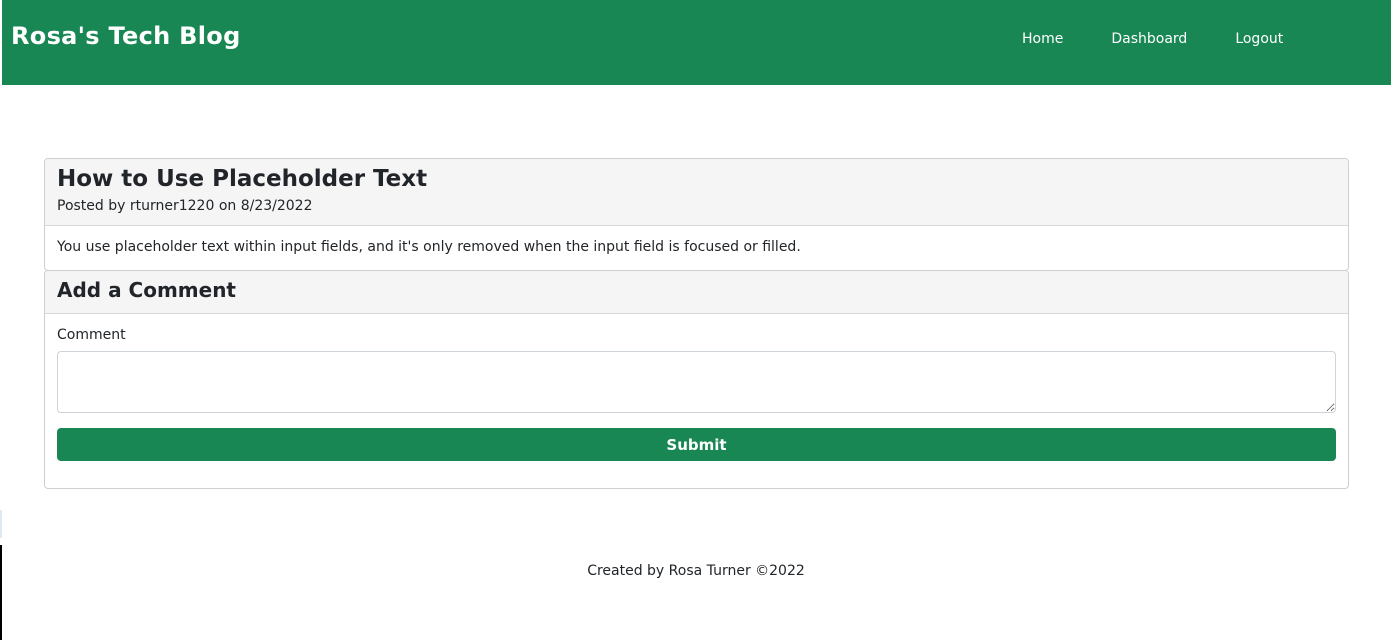 Image resolution: width=1400 pixels, height=640 pixels. I want to click on post-title: How to Use Placeholder Text, so click(242, 179).